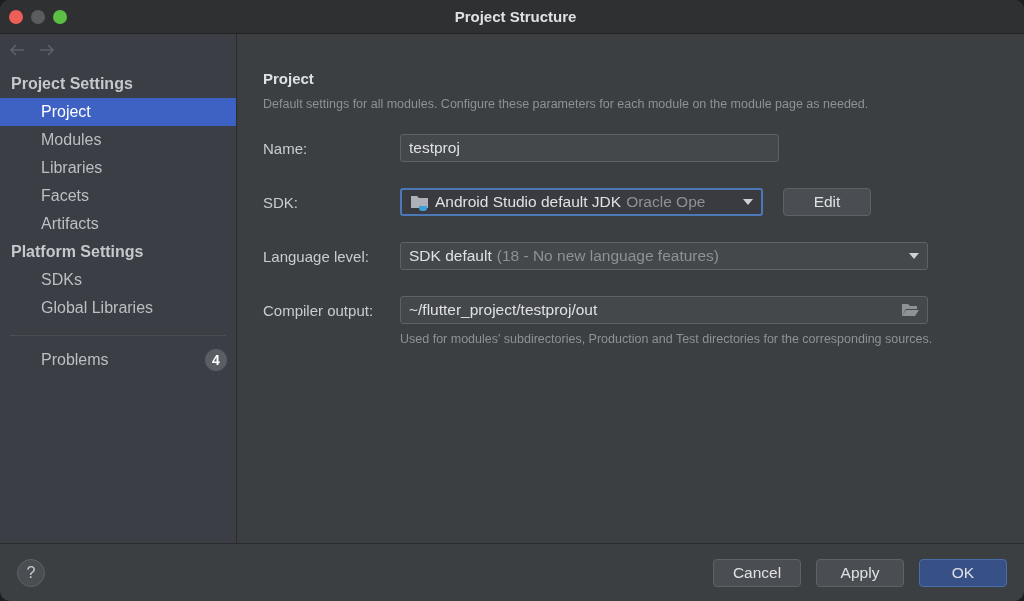 The width and height of the screenshot is (1024, 601). What do you see at coordinates (60, 16) in the screenshot?
I see `zoom-button` at bounding box center [60, 16].